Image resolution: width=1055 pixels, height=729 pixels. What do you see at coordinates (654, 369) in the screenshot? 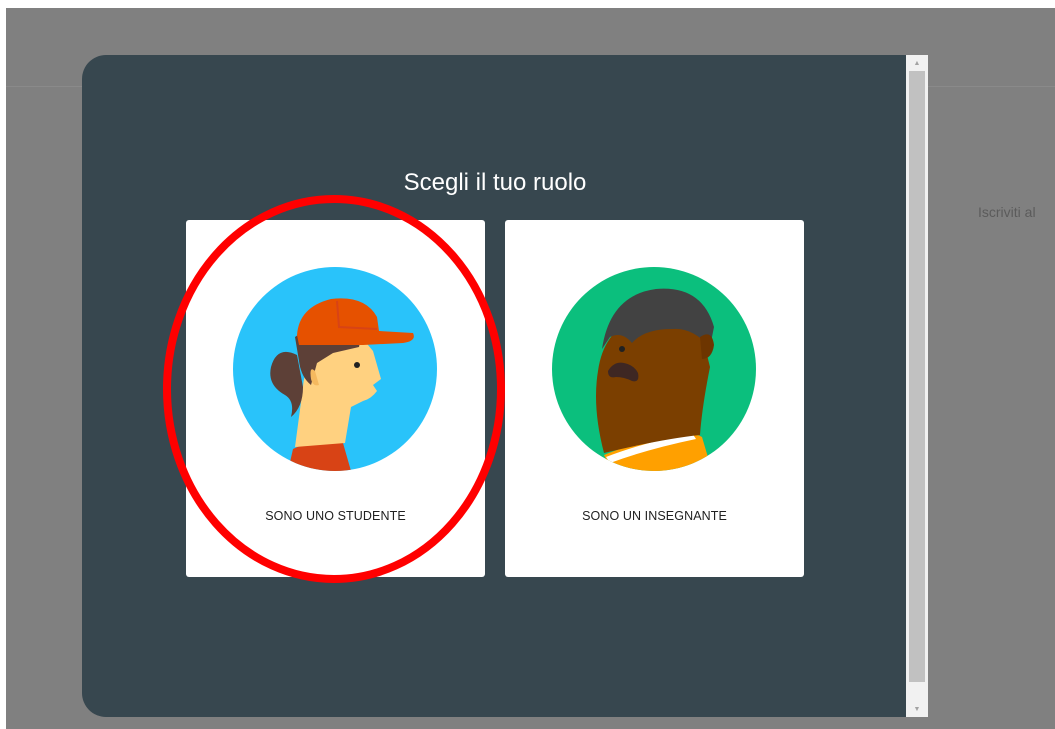
I see `teacher-avatar-icon` at bounding box center [654, 369].